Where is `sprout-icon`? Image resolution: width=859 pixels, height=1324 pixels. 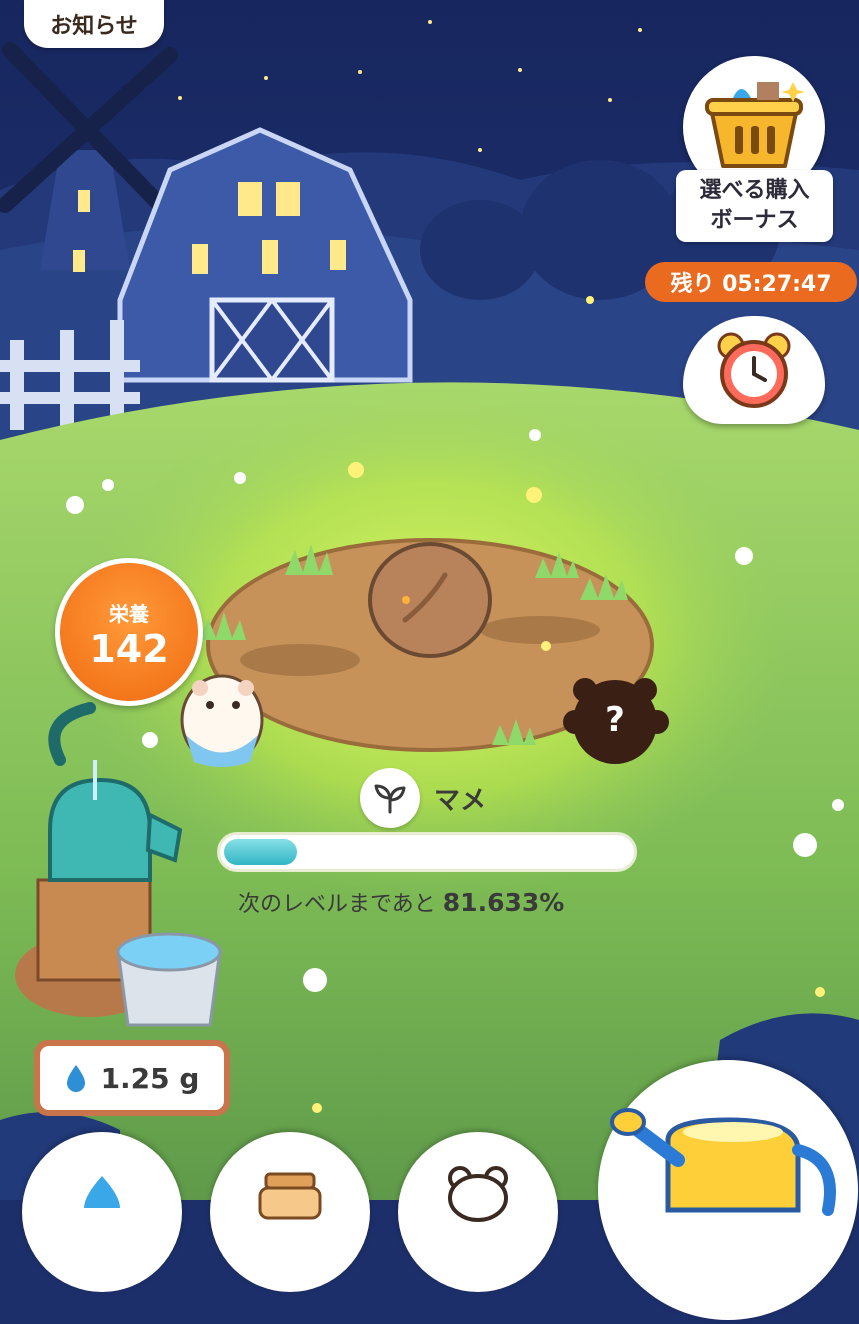 sprout-icon is located at coordinates (390, 798).